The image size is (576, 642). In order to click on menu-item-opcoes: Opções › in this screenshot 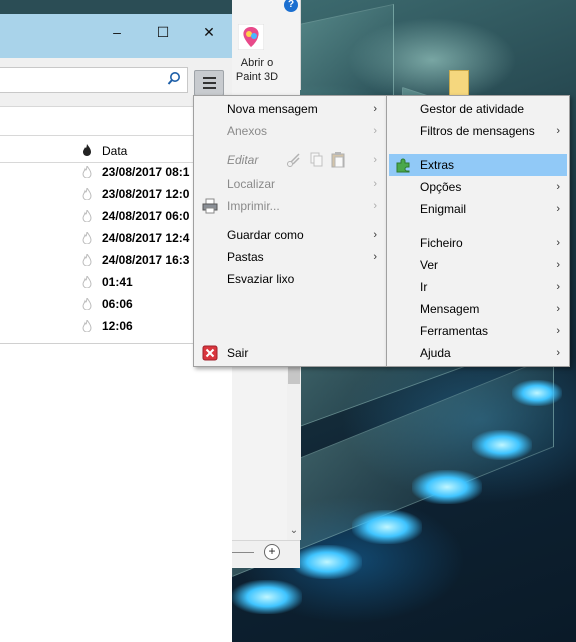, I will do `click(478, 187)`.